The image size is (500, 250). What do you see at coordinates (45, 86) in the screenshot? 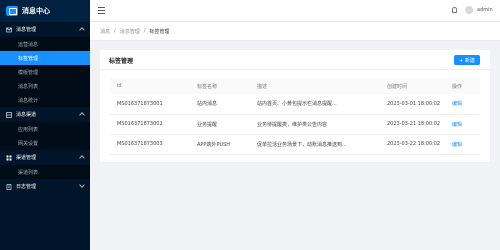
I see `sidebar-item-message-list: 消息列表` at bounding box center [45, 86].